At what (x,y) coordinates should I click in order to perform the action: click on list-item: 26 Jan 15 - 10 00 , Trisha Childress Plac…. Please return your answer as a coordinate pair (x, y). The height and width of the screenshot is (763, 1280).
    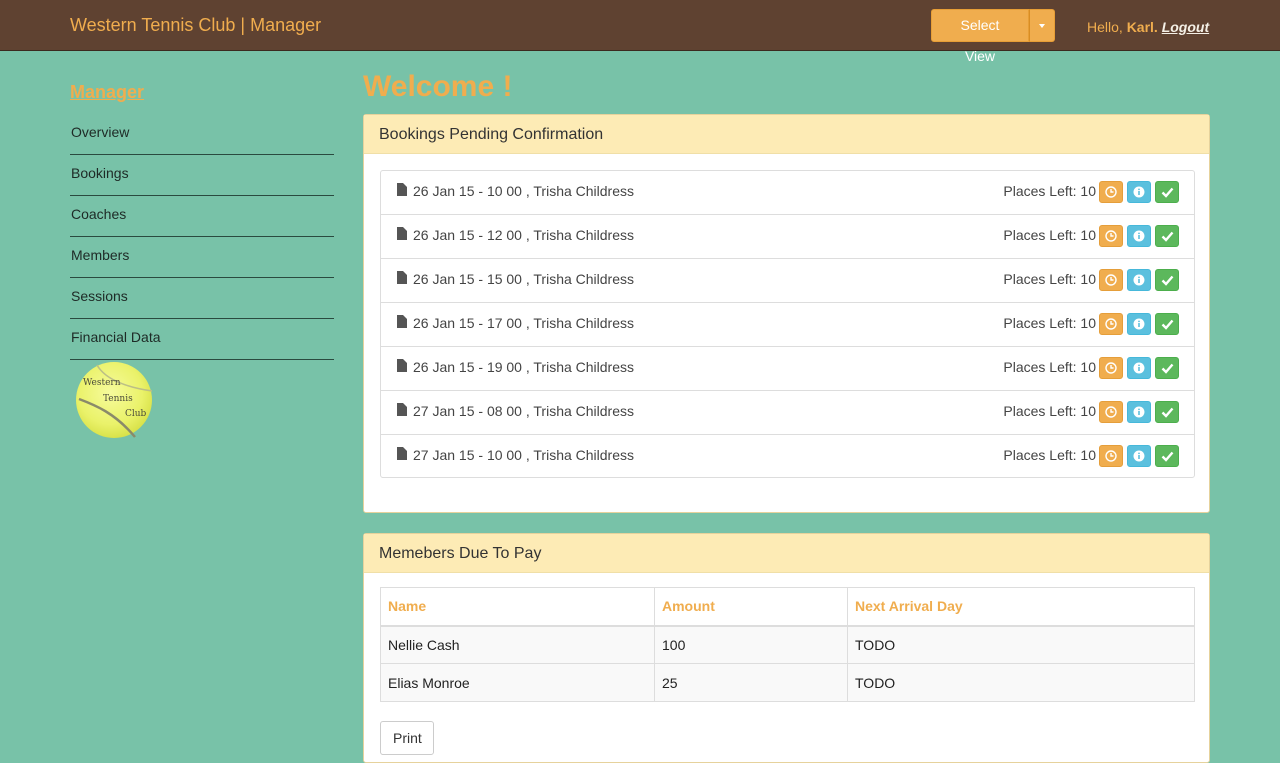
    Looking at the image, I should click on (787, 193).